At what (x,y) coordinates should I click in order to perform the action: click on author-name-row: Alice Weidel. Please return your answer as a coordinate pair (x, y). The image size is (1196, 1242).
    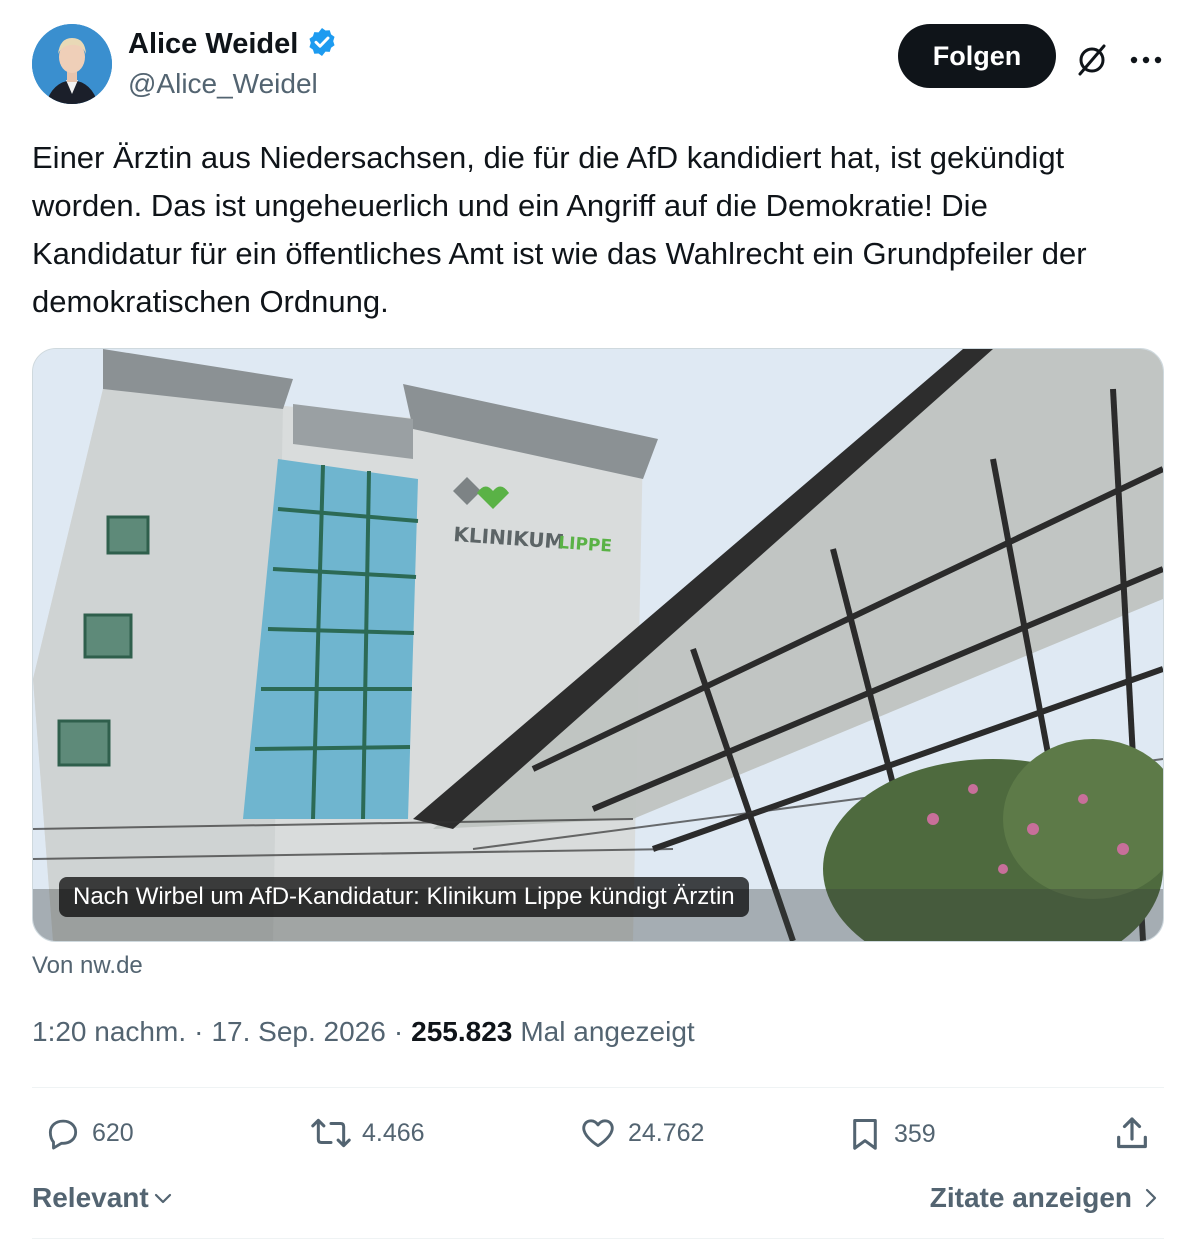
    Looking at the image, I should click on (233, 44).